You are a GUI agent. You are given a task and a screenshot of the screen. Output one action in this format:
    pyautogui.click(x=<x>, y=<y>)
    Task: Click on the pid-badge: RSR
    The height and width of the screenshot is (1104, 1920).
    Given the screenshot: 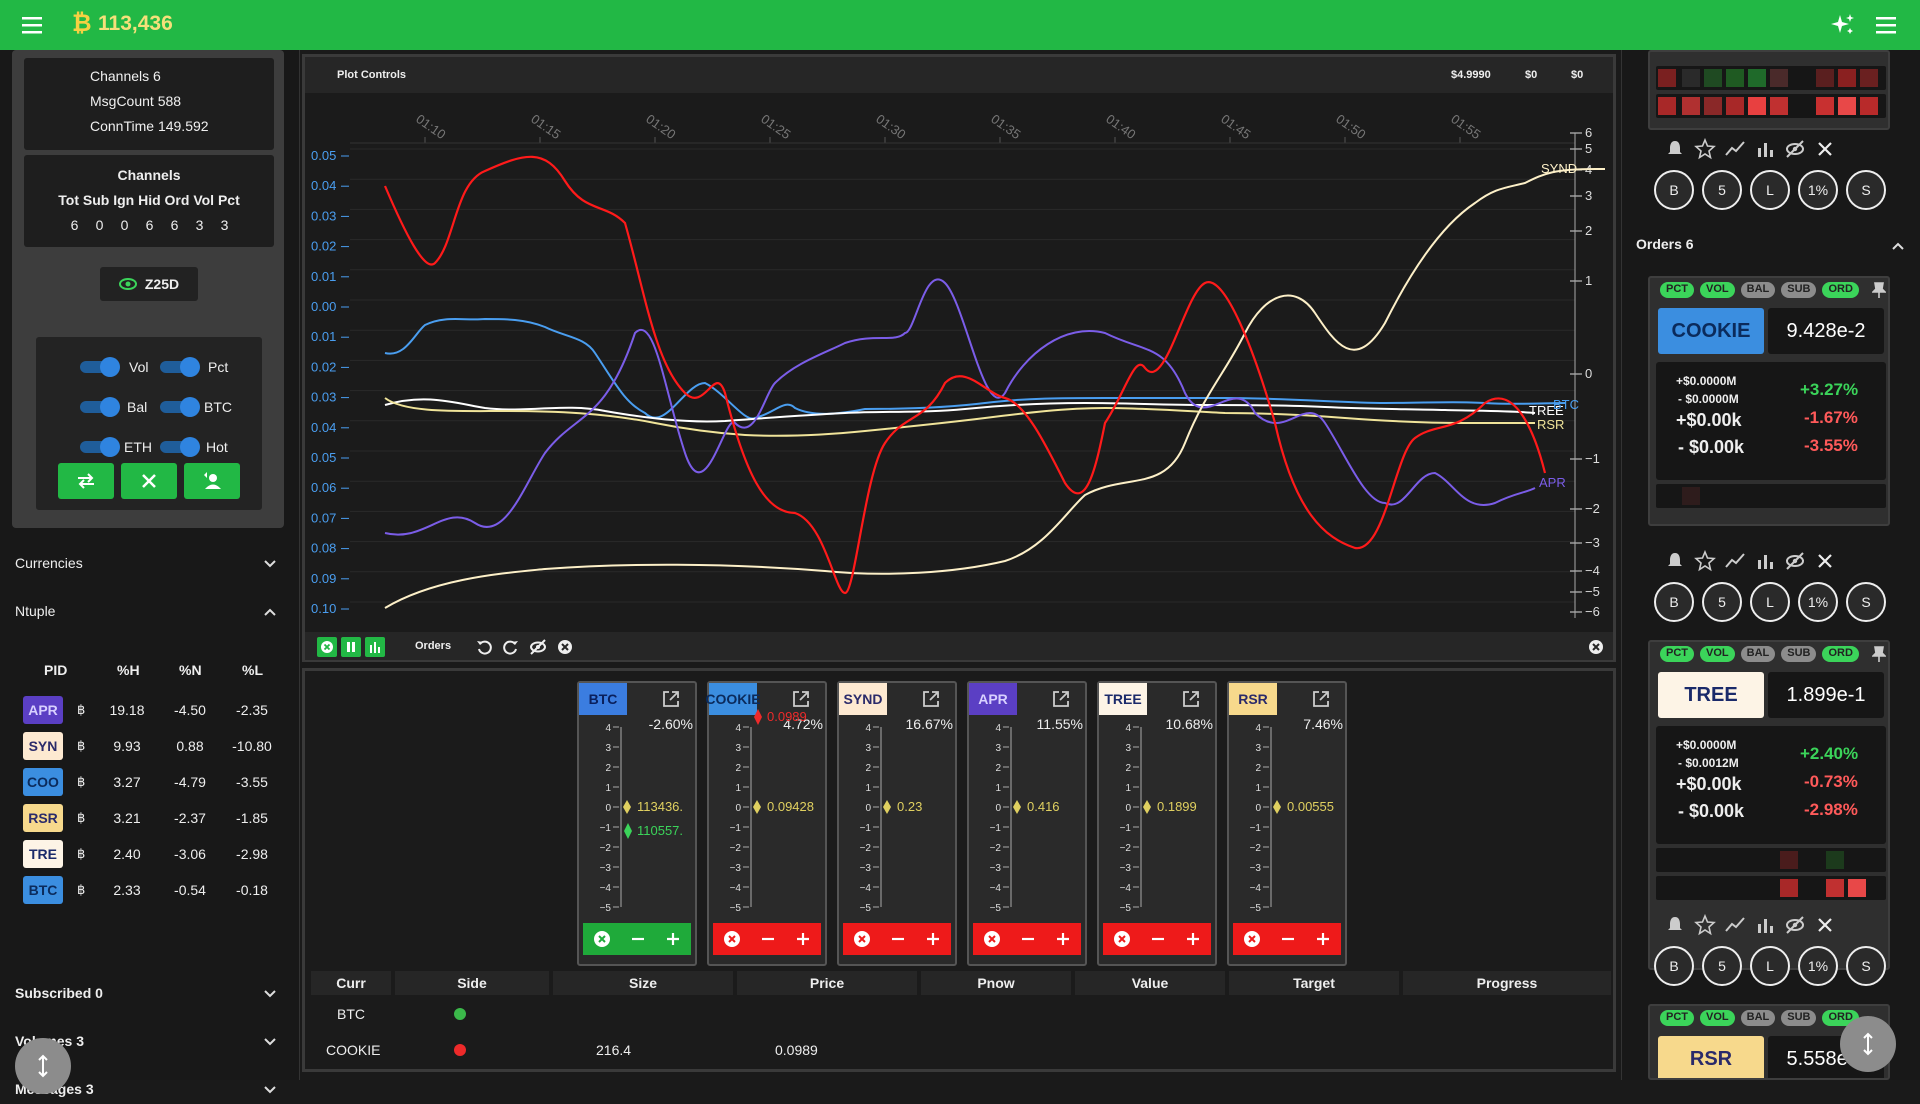 What is the action you would take?
    pyautogui.click(x=43, y=818)
    